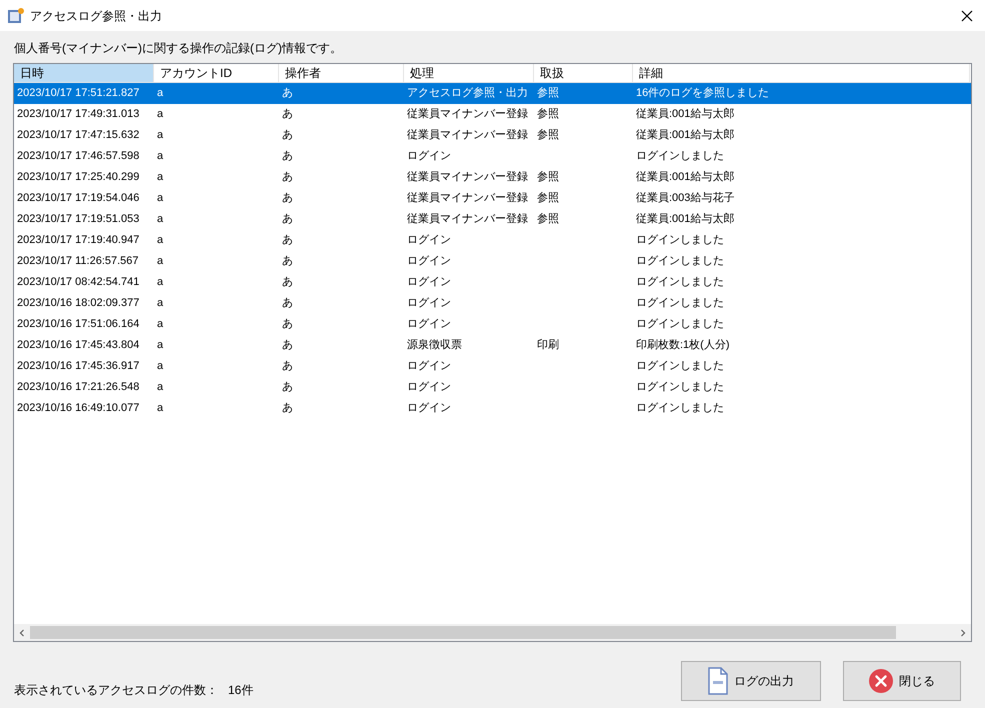 The height and width of the screenshot is (708, 985). What do you see at coordinates (492, 303) in the screenshot?
I see `table-row: 2023/10/16 18:02:09.377 a あ ログイン ログインしました` at bounding box center [492, 303].